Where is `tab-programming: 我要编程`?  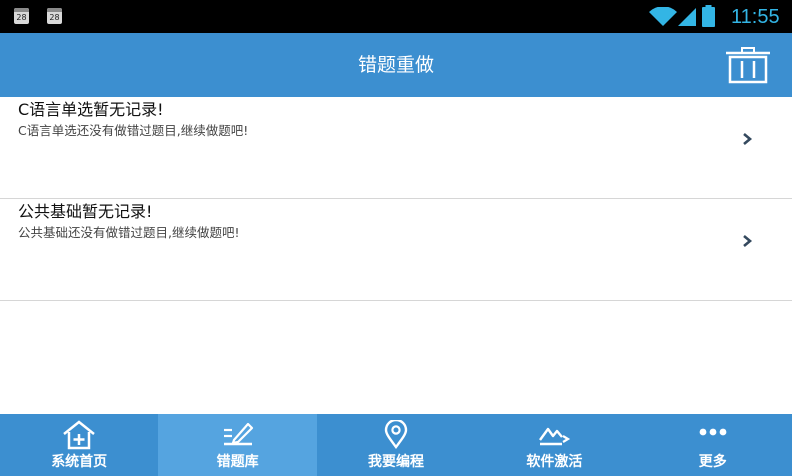
tab-programming: 我要编程 is located at coordinates (396, 445).